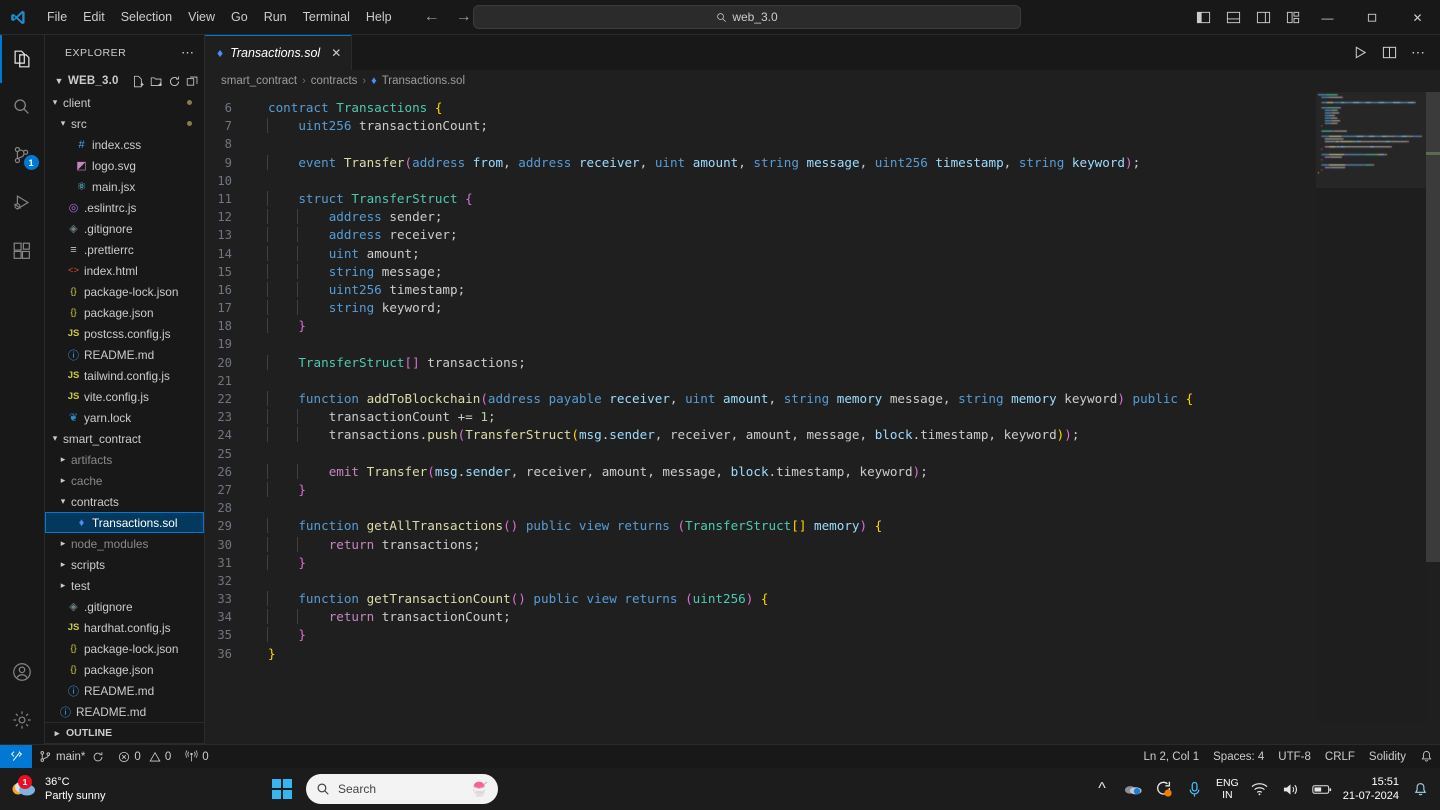 Image resolution: width=1440 pixels, height=810 pixels. Describe the element at coordinates (1372, 17) in the screenshot. I see `maximize-button` at that location.